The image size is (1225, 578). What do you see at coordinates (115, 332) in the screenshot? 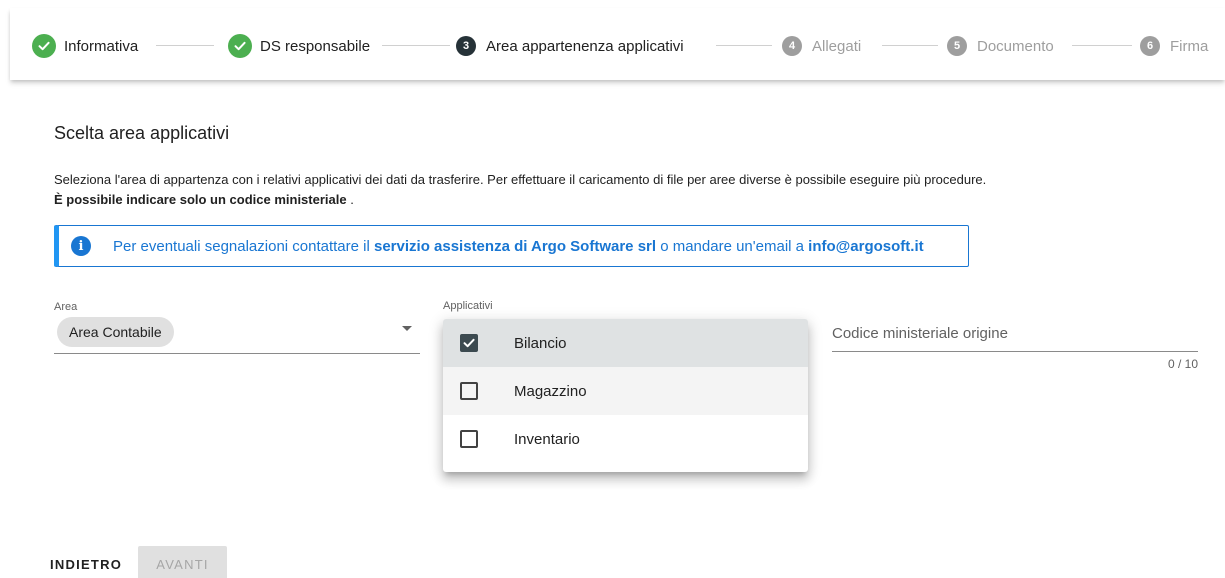
I see `area-chip: Area Contabile` at bounding box center [115, 332].